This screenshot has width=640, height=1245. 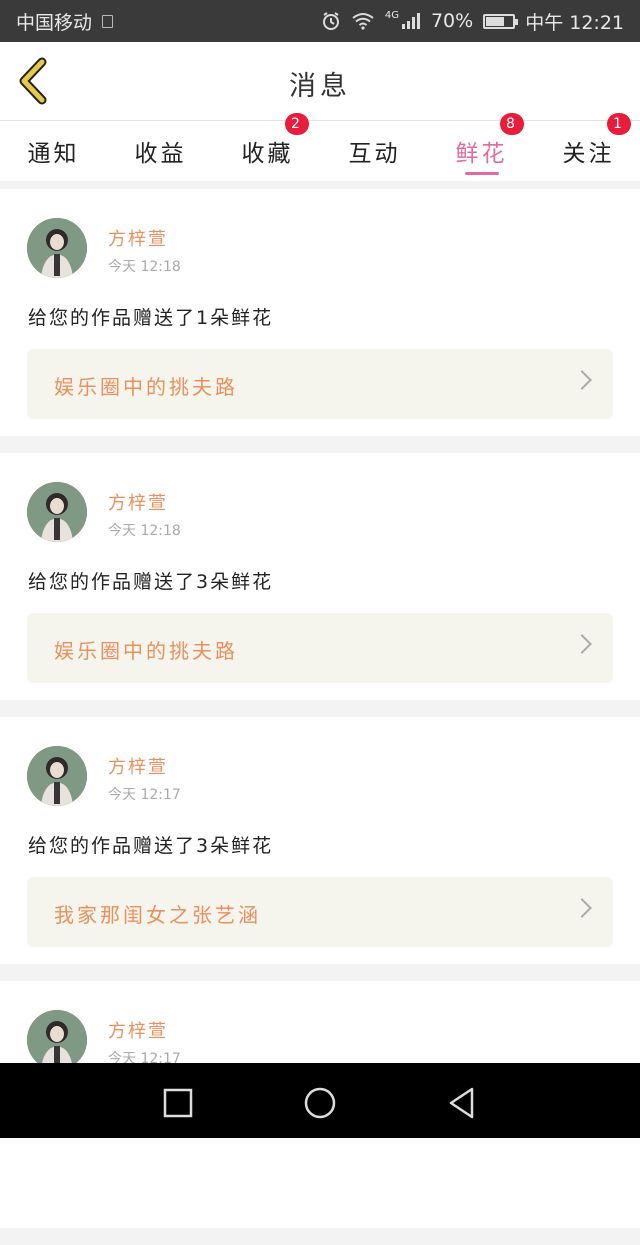 I want to click on tab-earnings: 收益, so click(x=160, y=151).